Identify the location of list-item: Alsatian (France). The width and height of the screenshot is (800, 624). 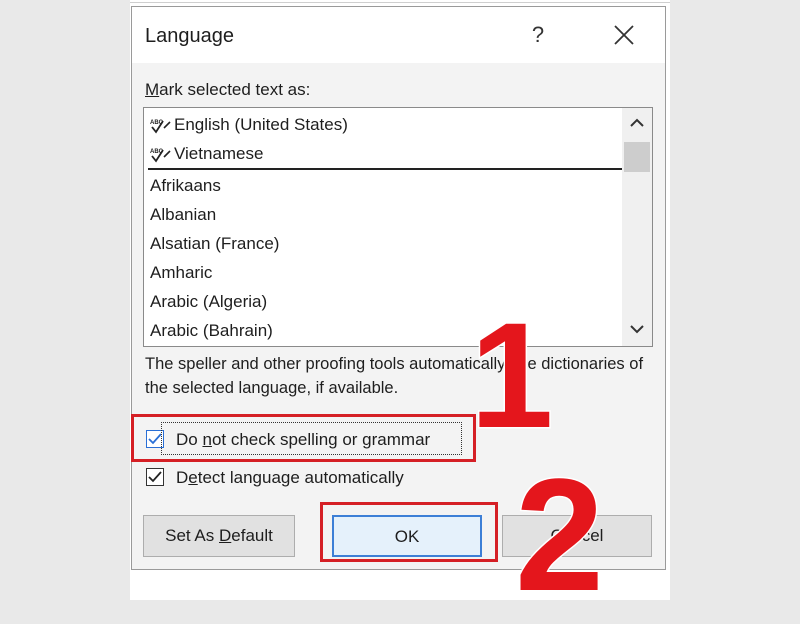
(214, 243).